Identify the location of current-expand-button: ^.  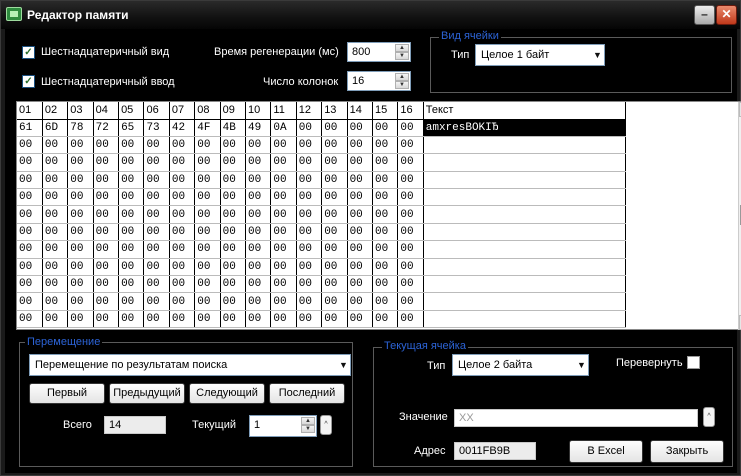
(326, 425).